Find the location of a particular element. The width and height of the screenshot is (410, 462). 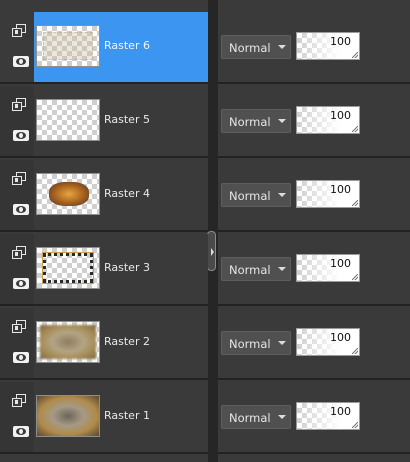

layer-name: Raster 4 is located at coordinates (127, 193).